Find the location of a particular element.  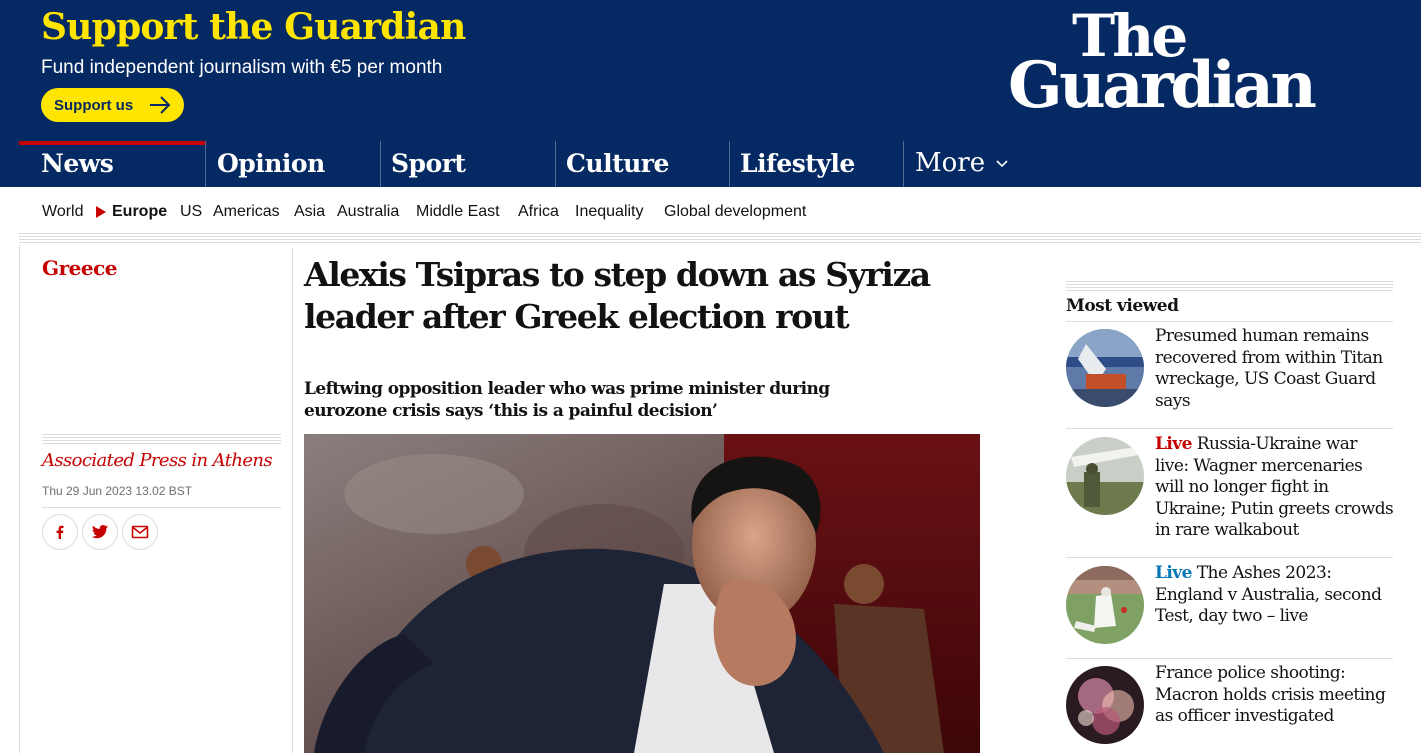

facebook-icon is located at coordinates (60, 532).